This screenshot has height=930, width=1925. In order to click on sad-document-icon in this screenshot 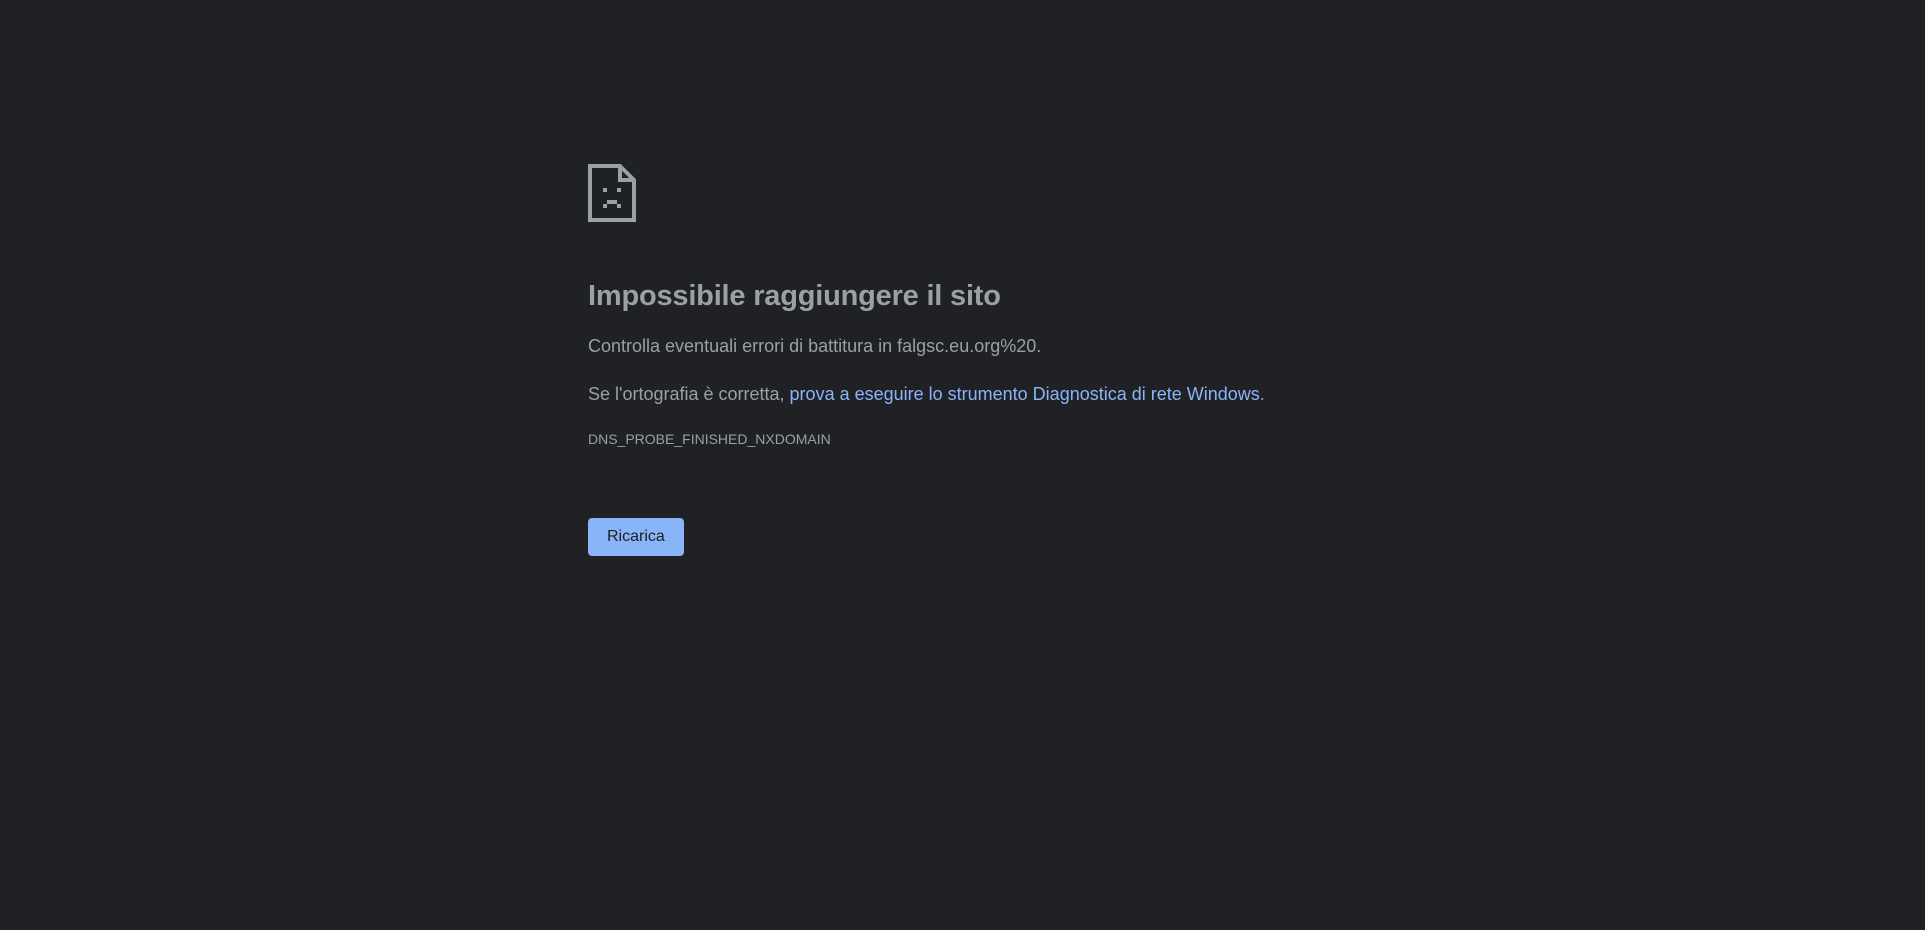, I will do `click(612, 193)`.